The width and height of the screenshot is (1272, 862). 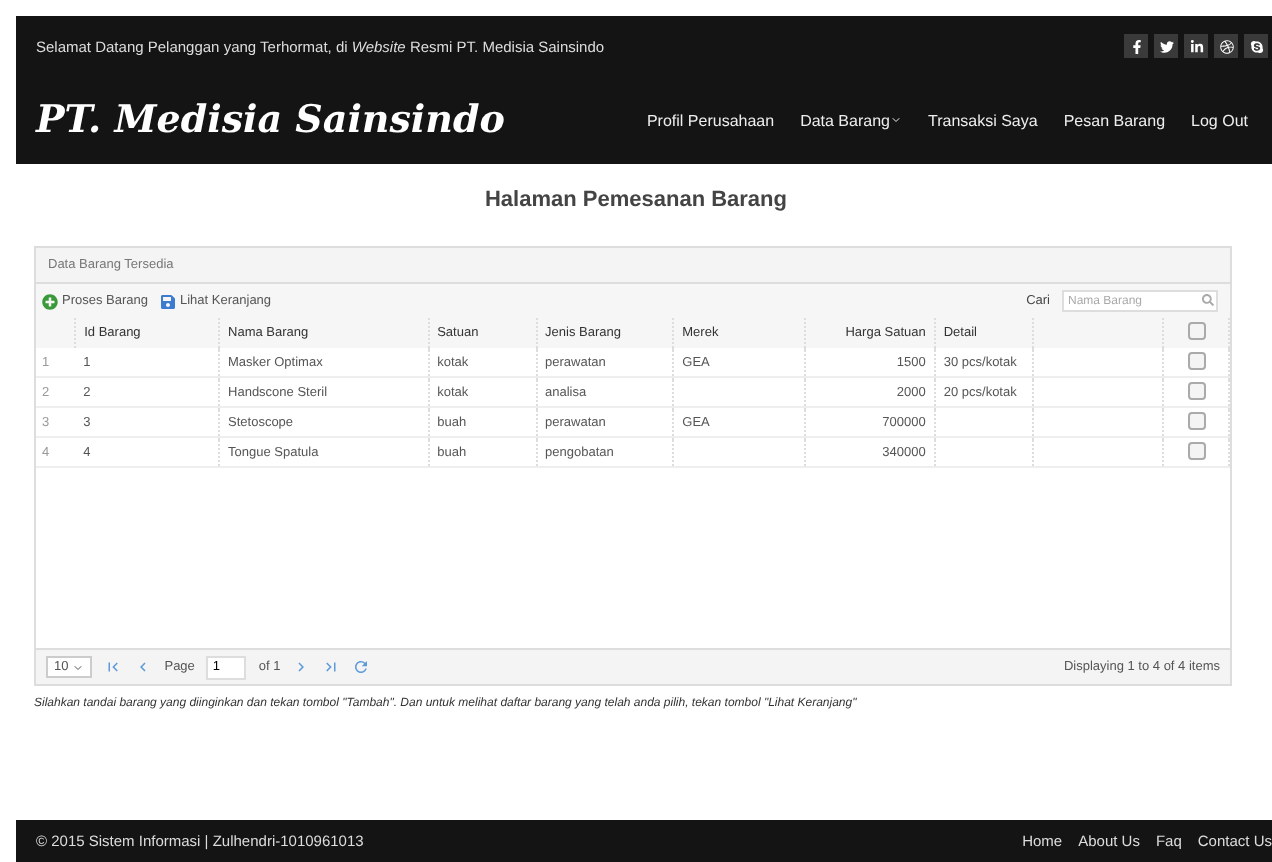 I want to click on search-icon, so click(x=1208, y=300).